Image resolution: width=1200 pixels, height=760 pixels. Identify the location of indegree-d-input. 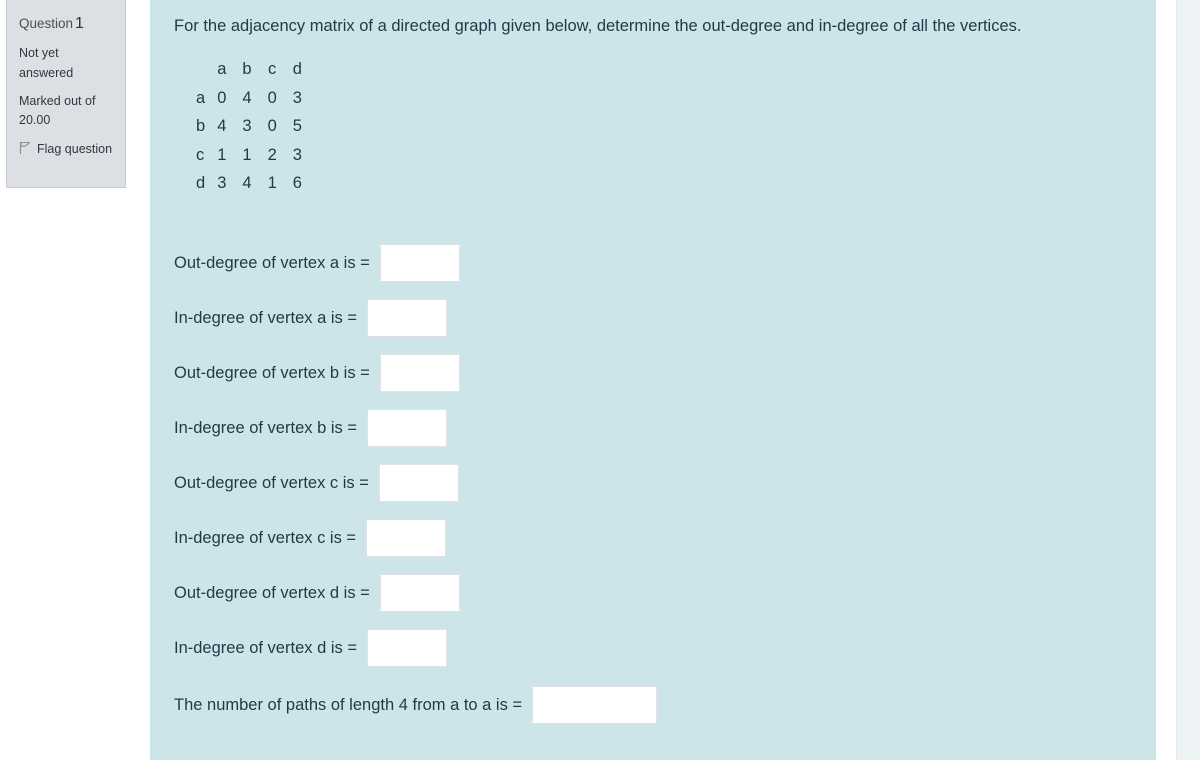
(406, 648).